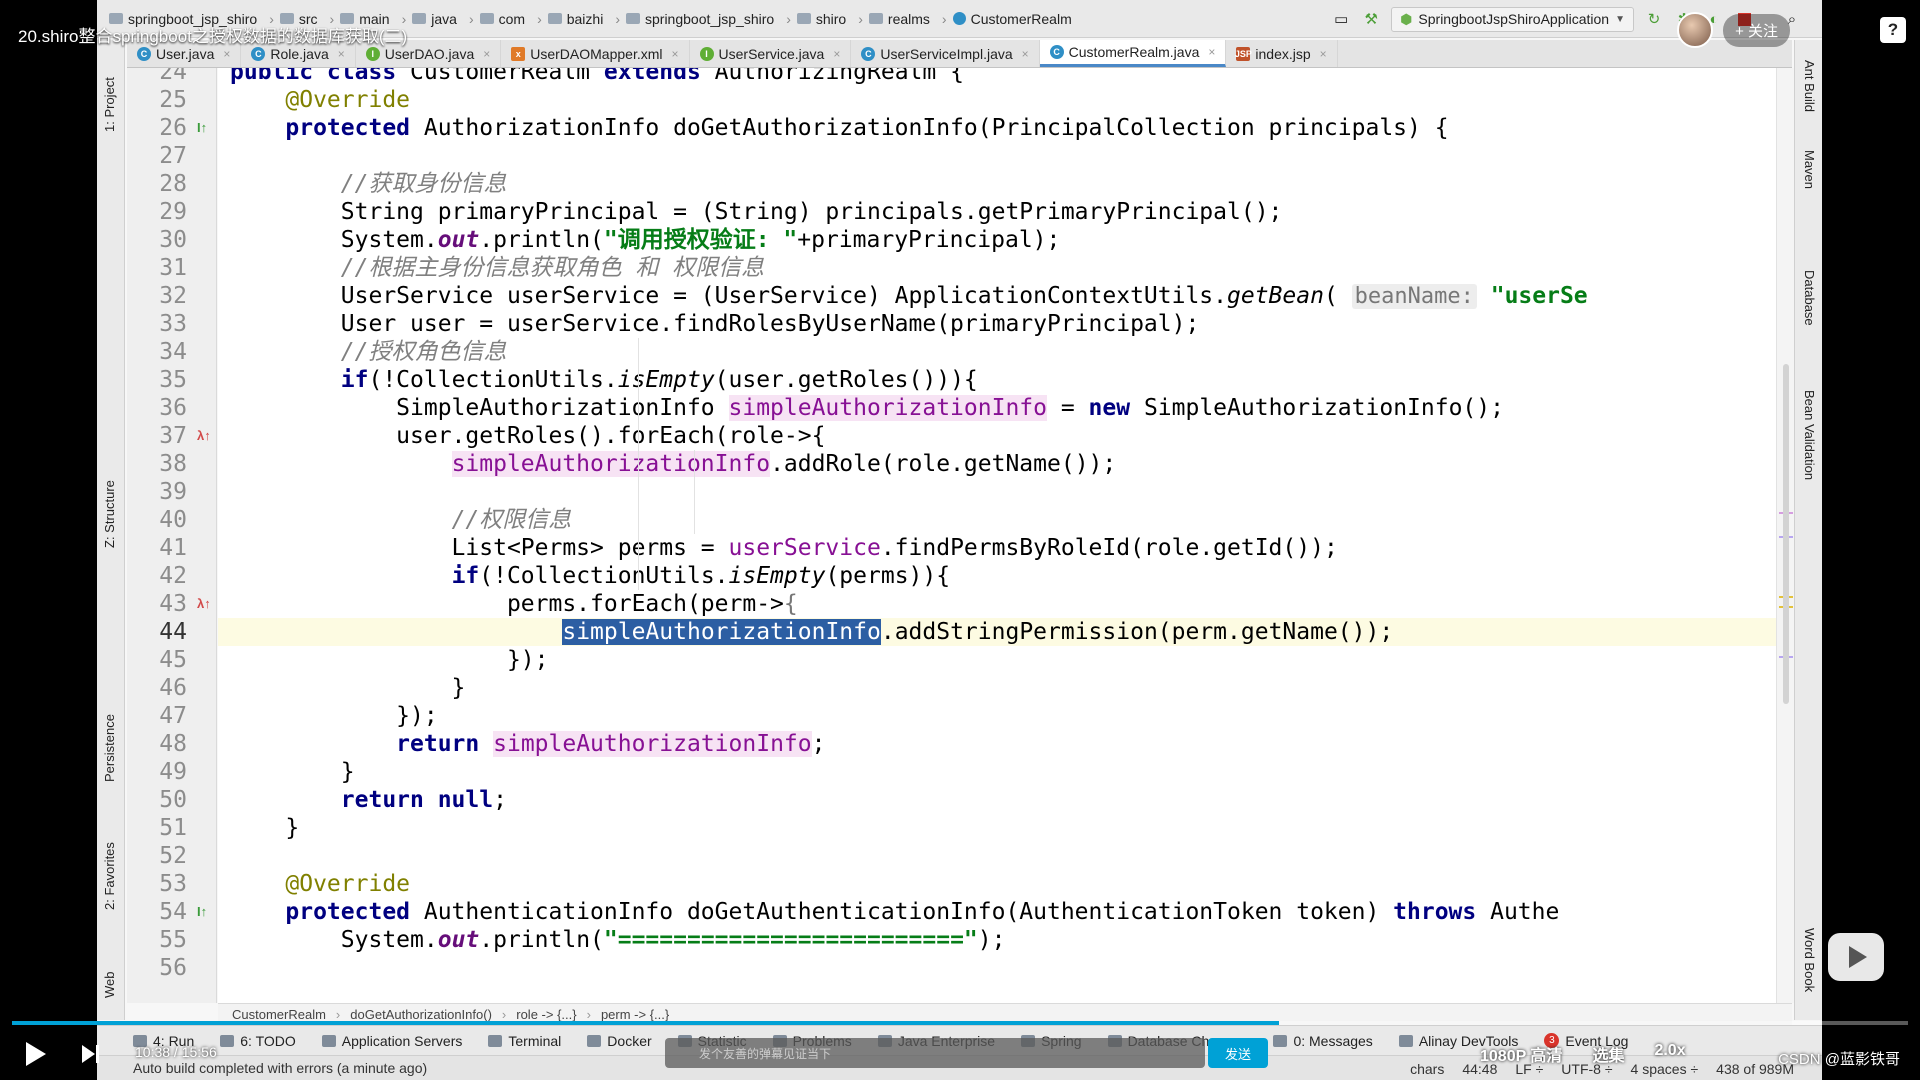 This screenshot has width=1920, height=1080. What do you see at coordinates (157, 632) in the screenshot?
I see `line-number: 44` at bounding box center [157, 632].